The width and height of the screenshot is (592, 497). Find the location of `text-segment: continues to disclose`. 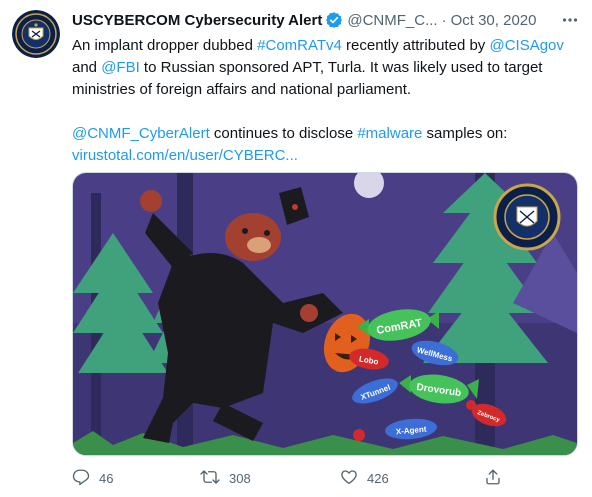

text-segment: continues to disclose is located at coordinates (283, 133).